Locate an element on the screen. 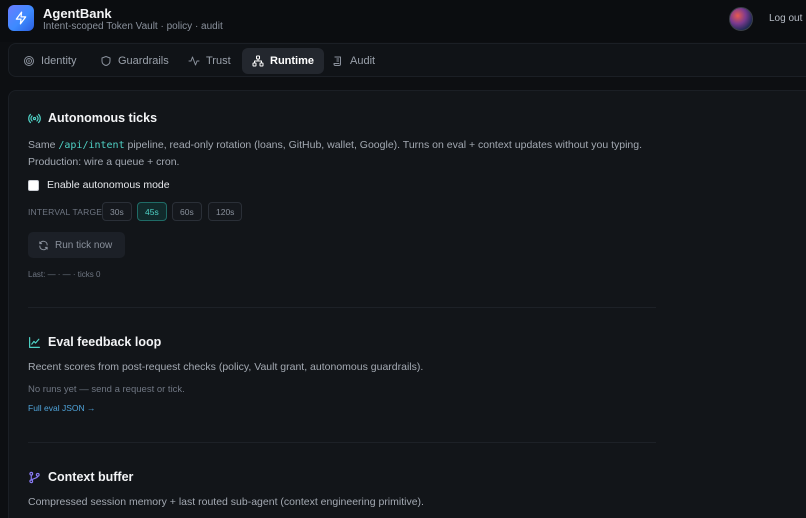 This screenshot has width=806, height=518. tab-bar: Identity Guardrails Trust Runtime Audit is located at coordinates (407, 60).